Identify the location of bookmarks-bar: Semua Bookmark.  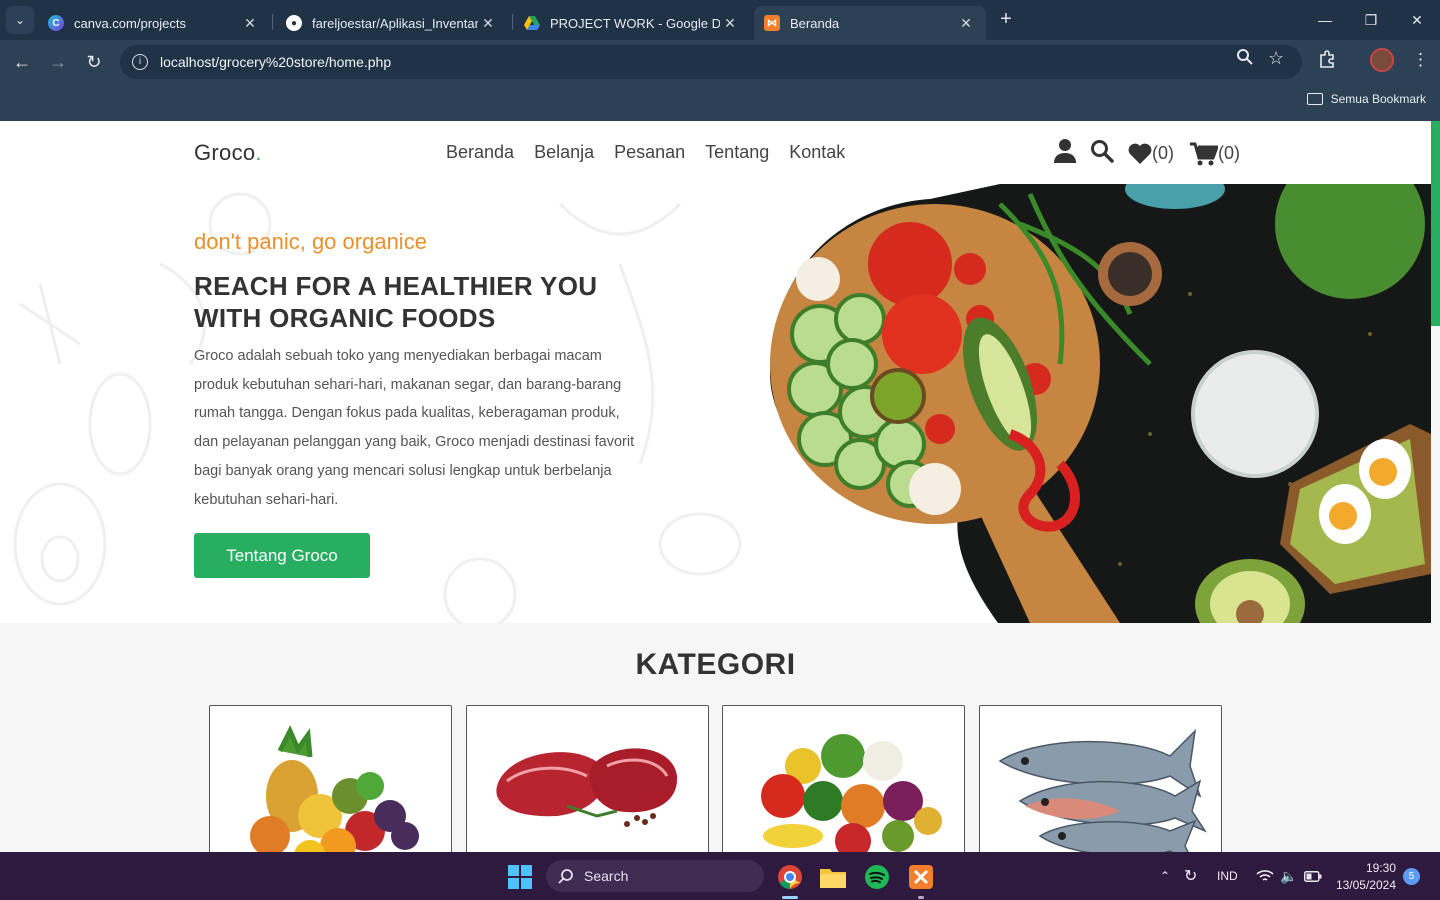
(720, 102).